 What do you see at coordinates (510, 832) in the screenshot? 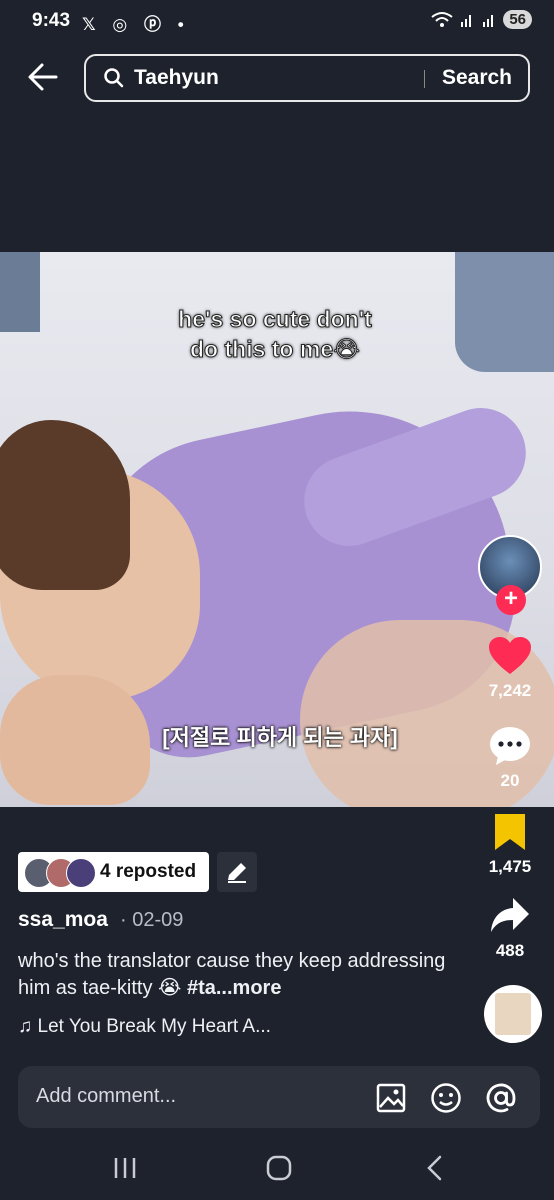
I see `bookmark-icon` at bounding box center [510, 832].